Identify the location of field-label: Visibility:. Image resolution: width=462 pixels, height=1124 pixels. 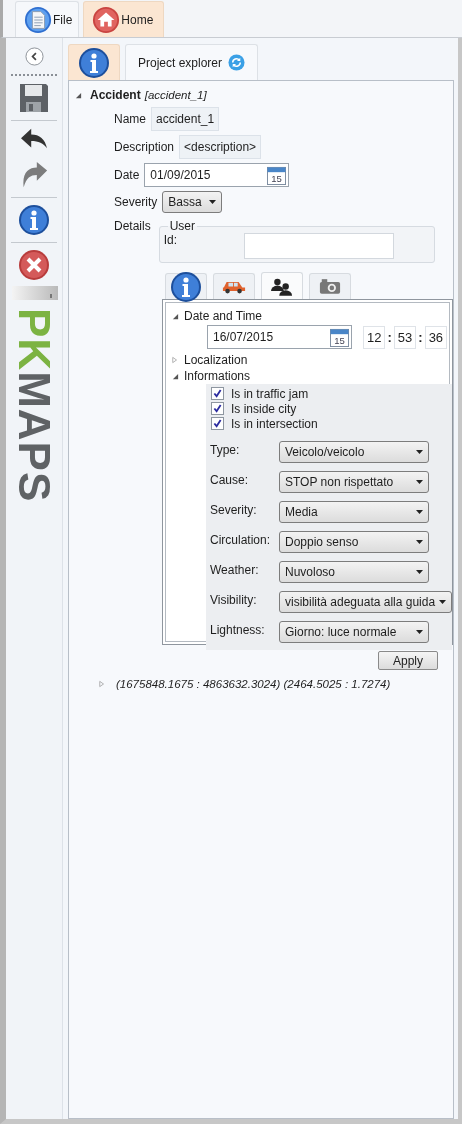
(234, 599).